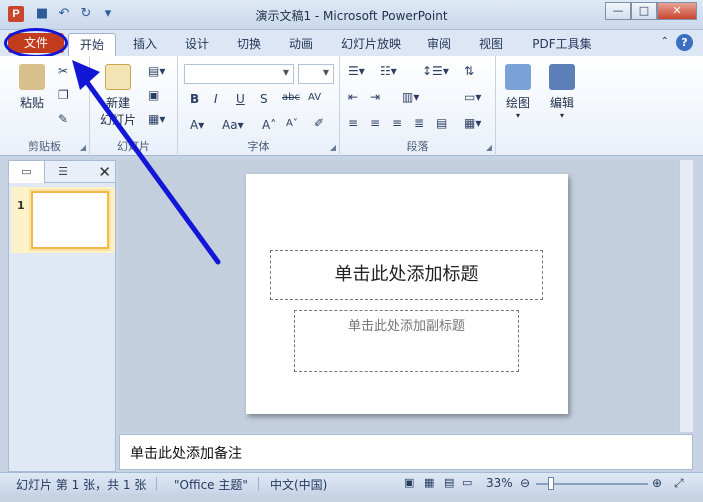 This screenshot has height=502, width=703. What do you see at coordinates (249, 44) in the screenshot?
I see `tab-transitions: 切换` at bounding box center [249, 44].